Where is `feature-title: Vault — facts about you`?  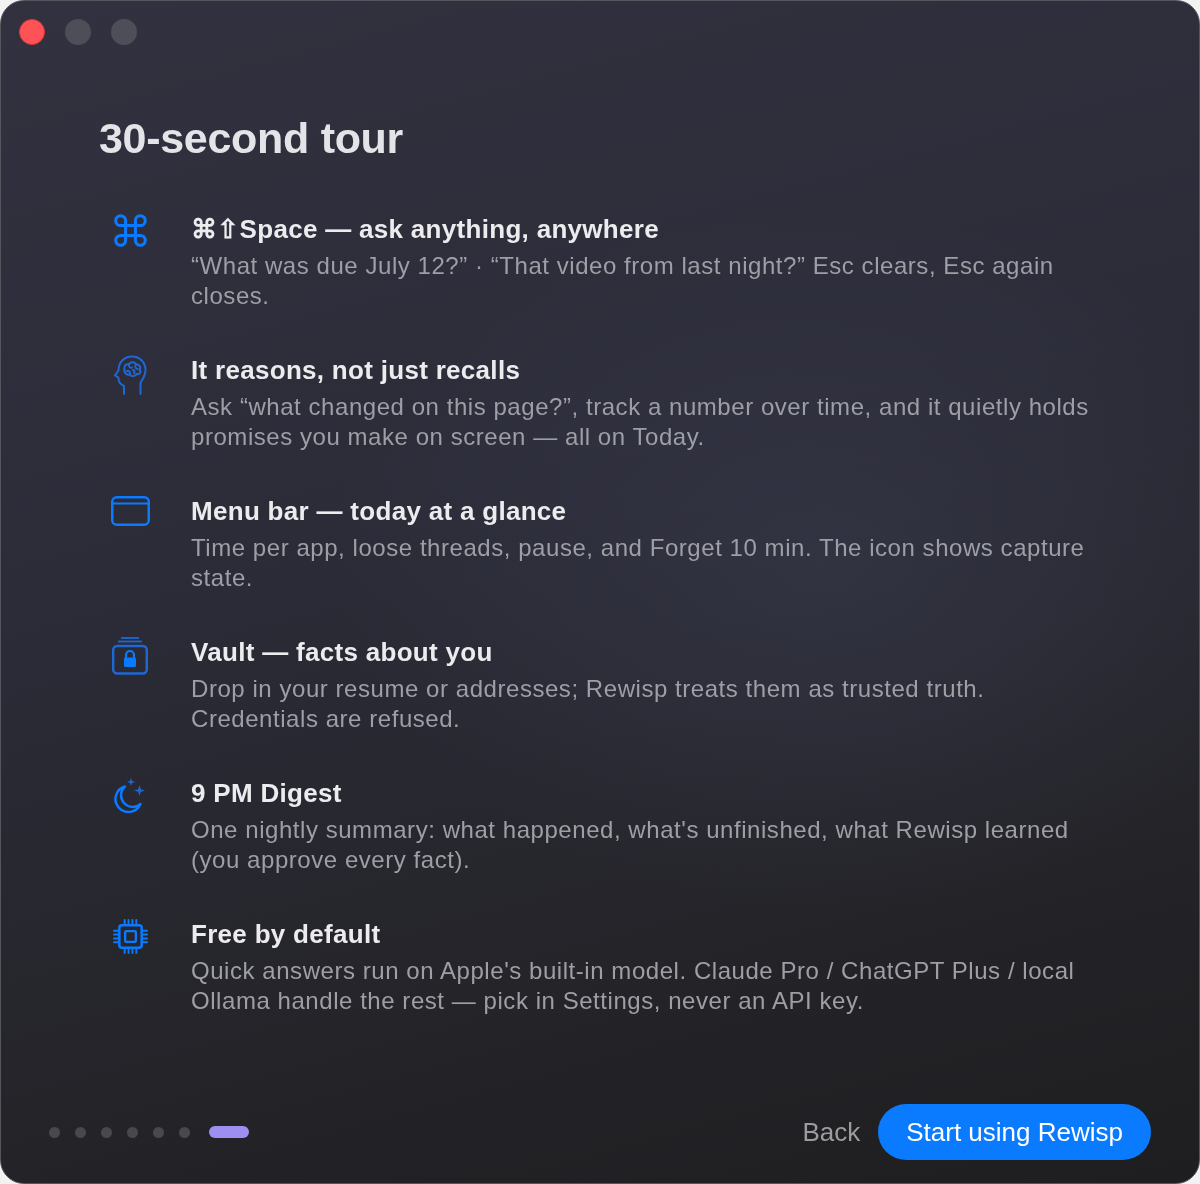
feature-title: Vault — facts about you is located at coordinates (342, 652).